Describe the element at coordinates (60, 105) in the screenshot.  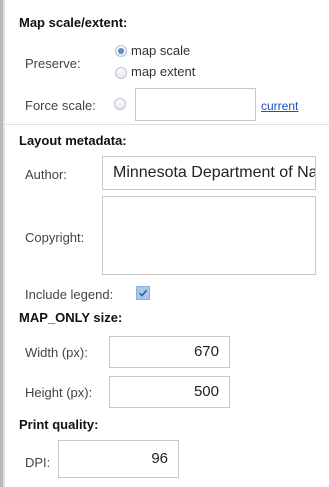
I see `force-scale-label: Force scale:` at that location.